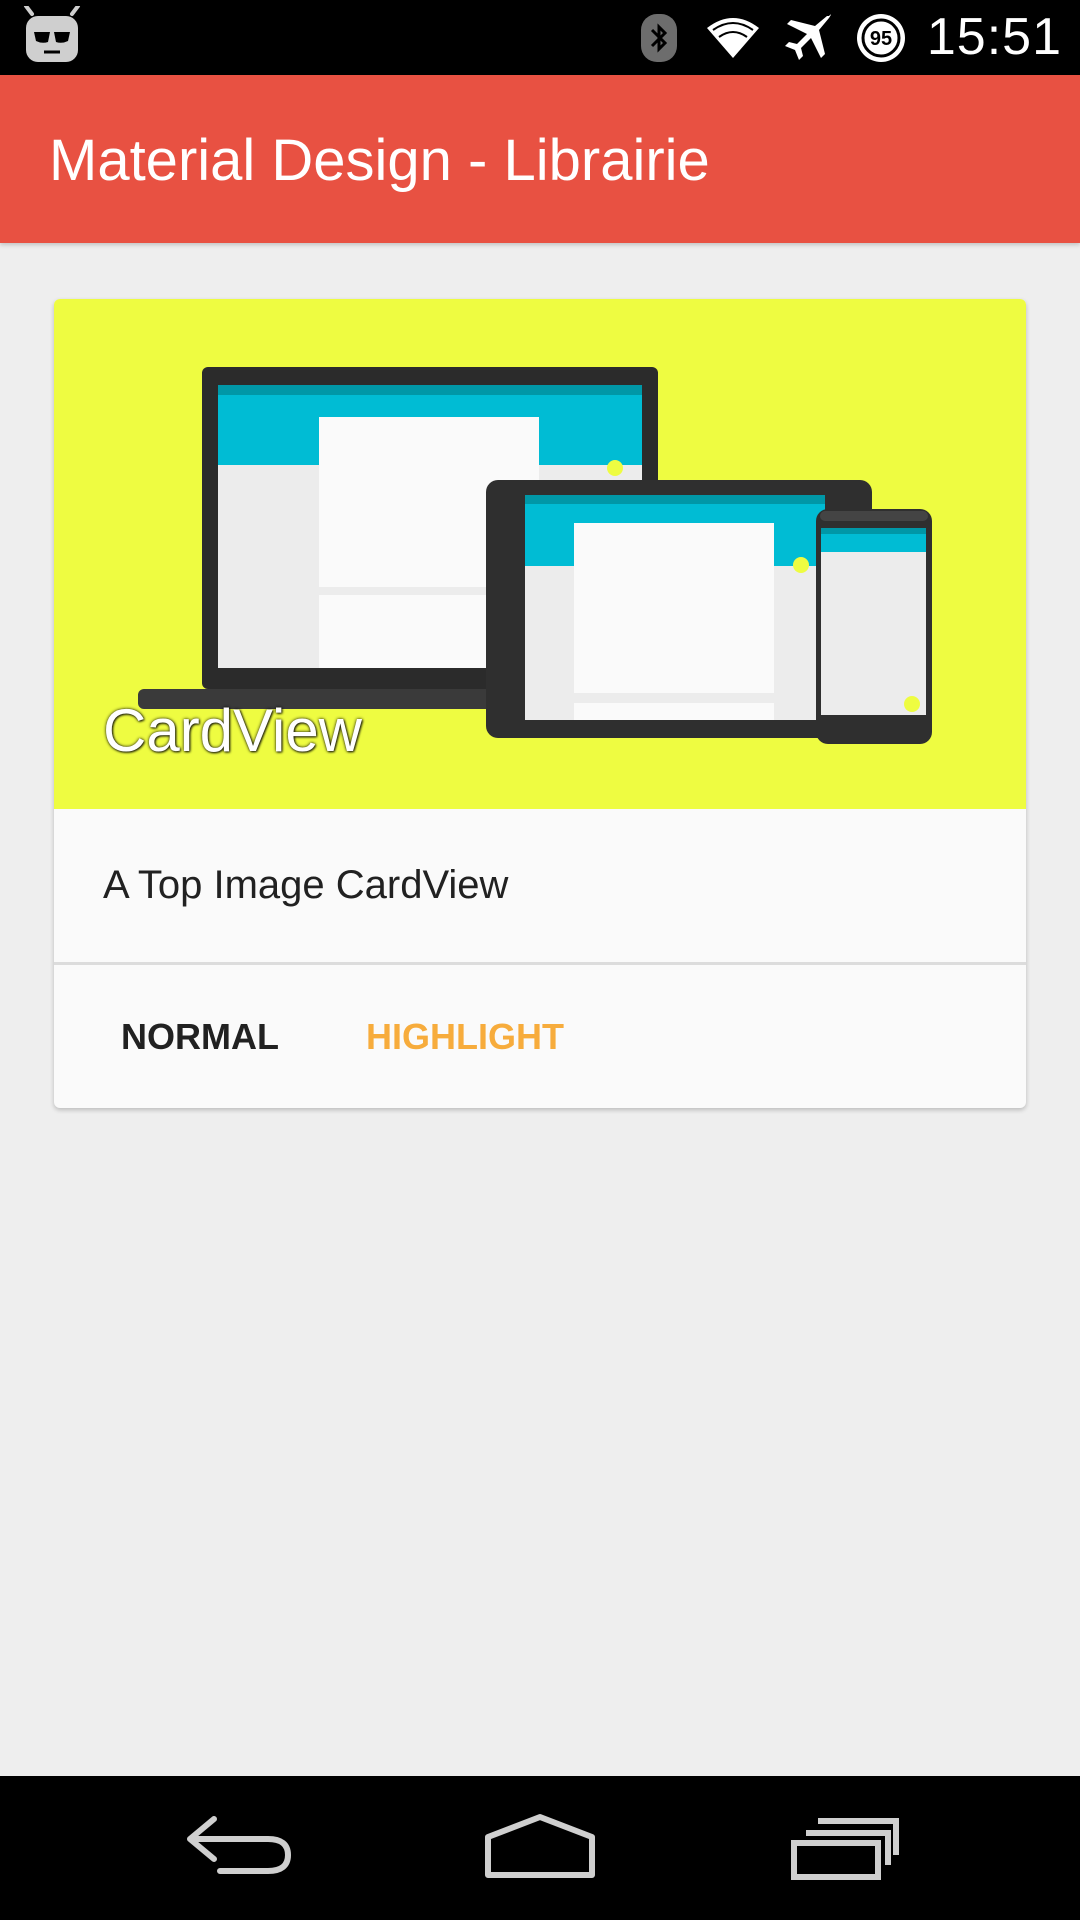  I want to click on card-actions: NORMAL HIGHLIGHT, so click(540, 1036).